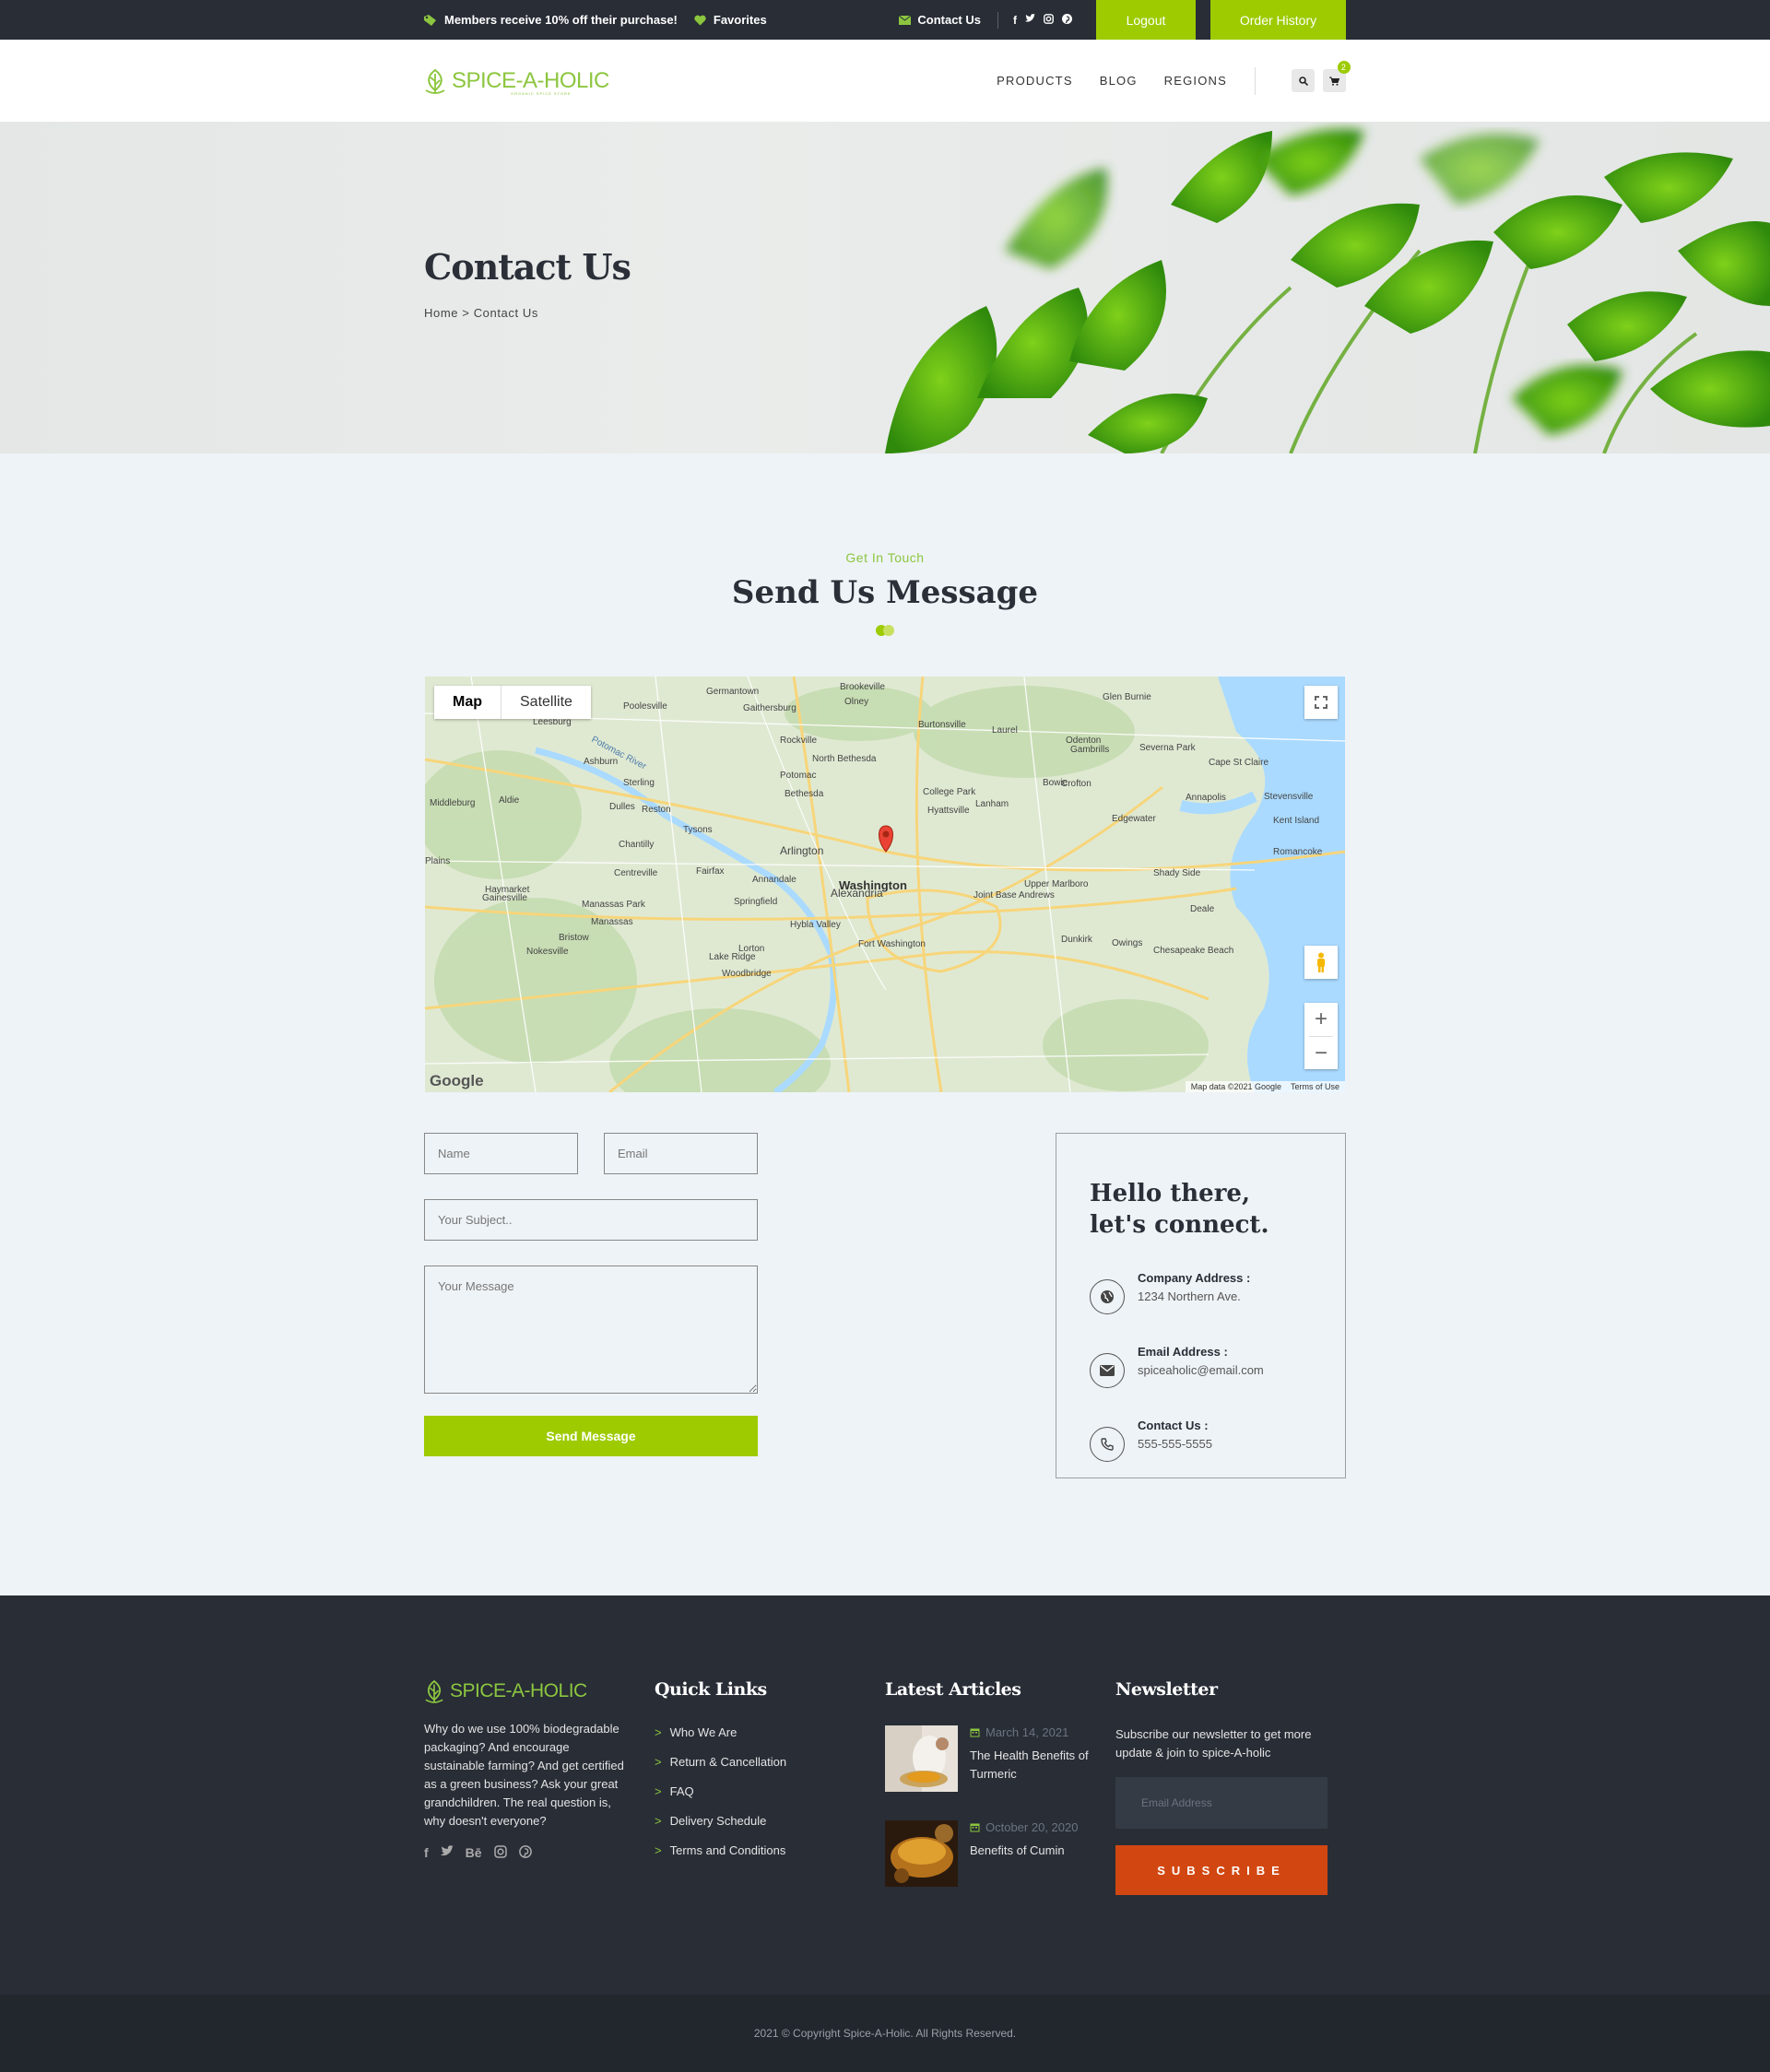 This screenshot has height=2072, width=1770. What do you see at coordinates (501, 1153) in the screenshot?
I see `name-input` at bounding box center [501, 1153].